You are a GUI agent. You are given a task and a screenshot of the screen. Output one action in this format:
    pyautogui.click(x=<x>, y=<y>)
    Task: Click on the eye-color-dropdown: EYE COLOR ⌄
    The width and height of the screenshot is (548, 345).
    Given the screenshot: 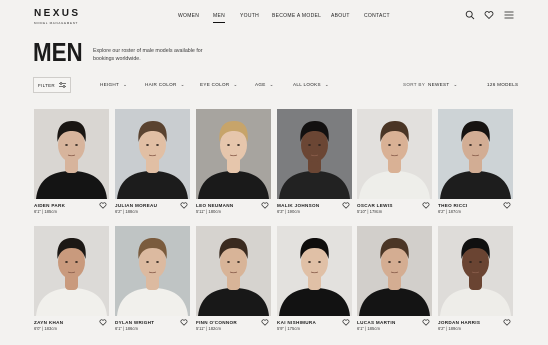 What is the action you would take?
    pyautogui.click(x=219, y=85)
    